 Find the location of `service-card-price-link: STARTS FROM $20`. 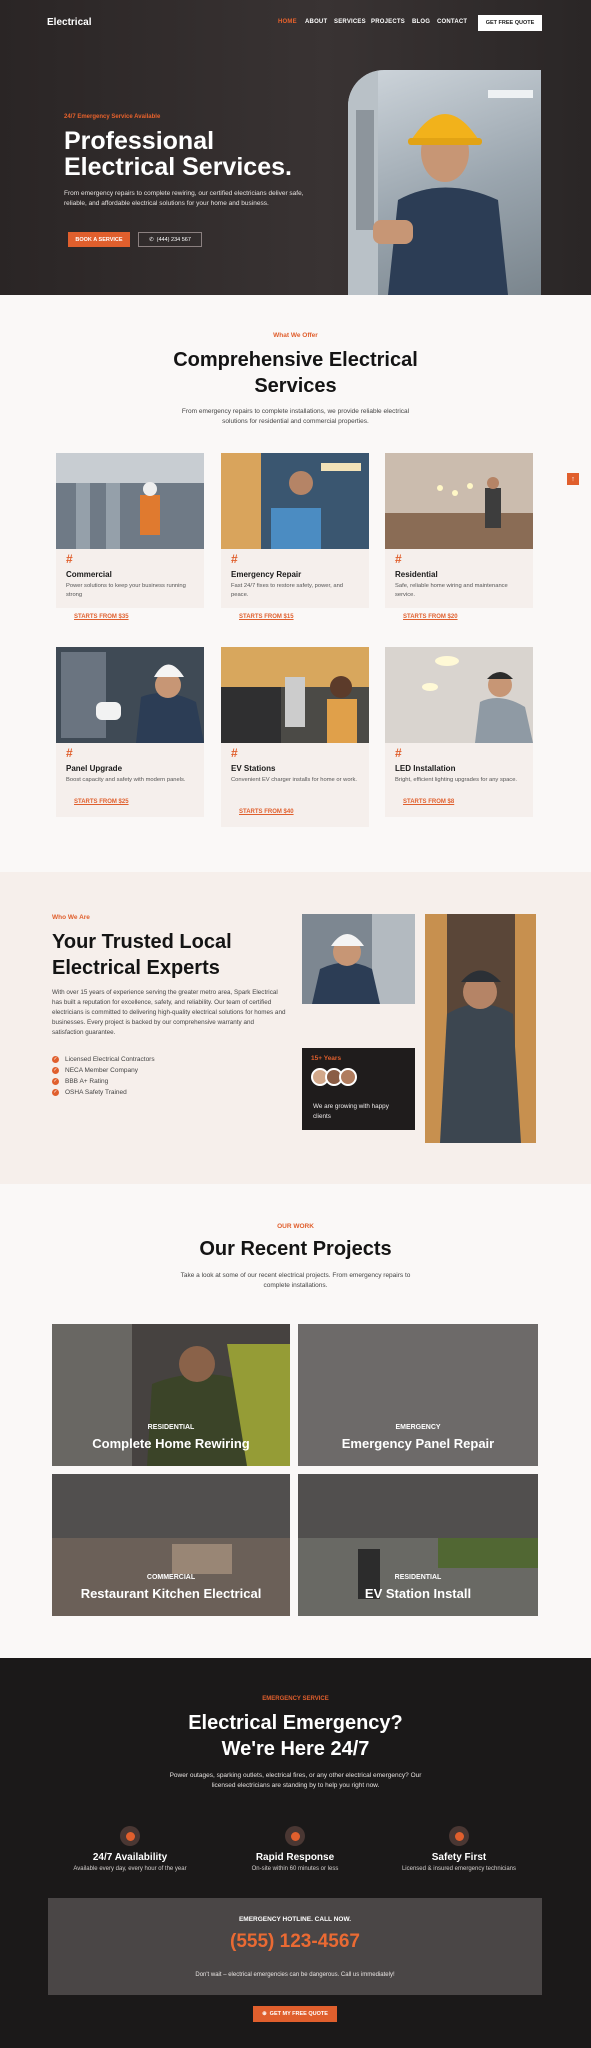

service-card-price-link: STARTS FROM $20 is located at coordinates (430, 617).